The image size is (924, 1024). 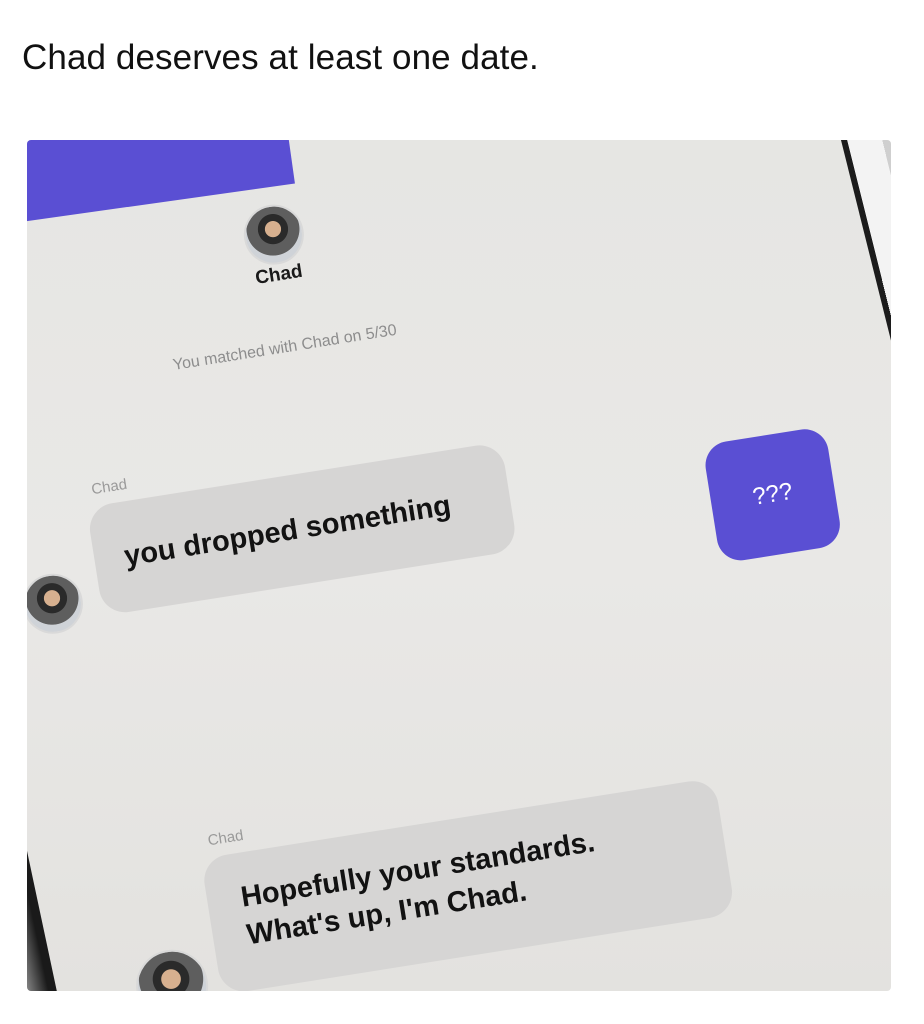 What do you see at coordinates (287, 531) in the screenshot?
I see `message-text: you dropped something` at bounding box center [287, 531].